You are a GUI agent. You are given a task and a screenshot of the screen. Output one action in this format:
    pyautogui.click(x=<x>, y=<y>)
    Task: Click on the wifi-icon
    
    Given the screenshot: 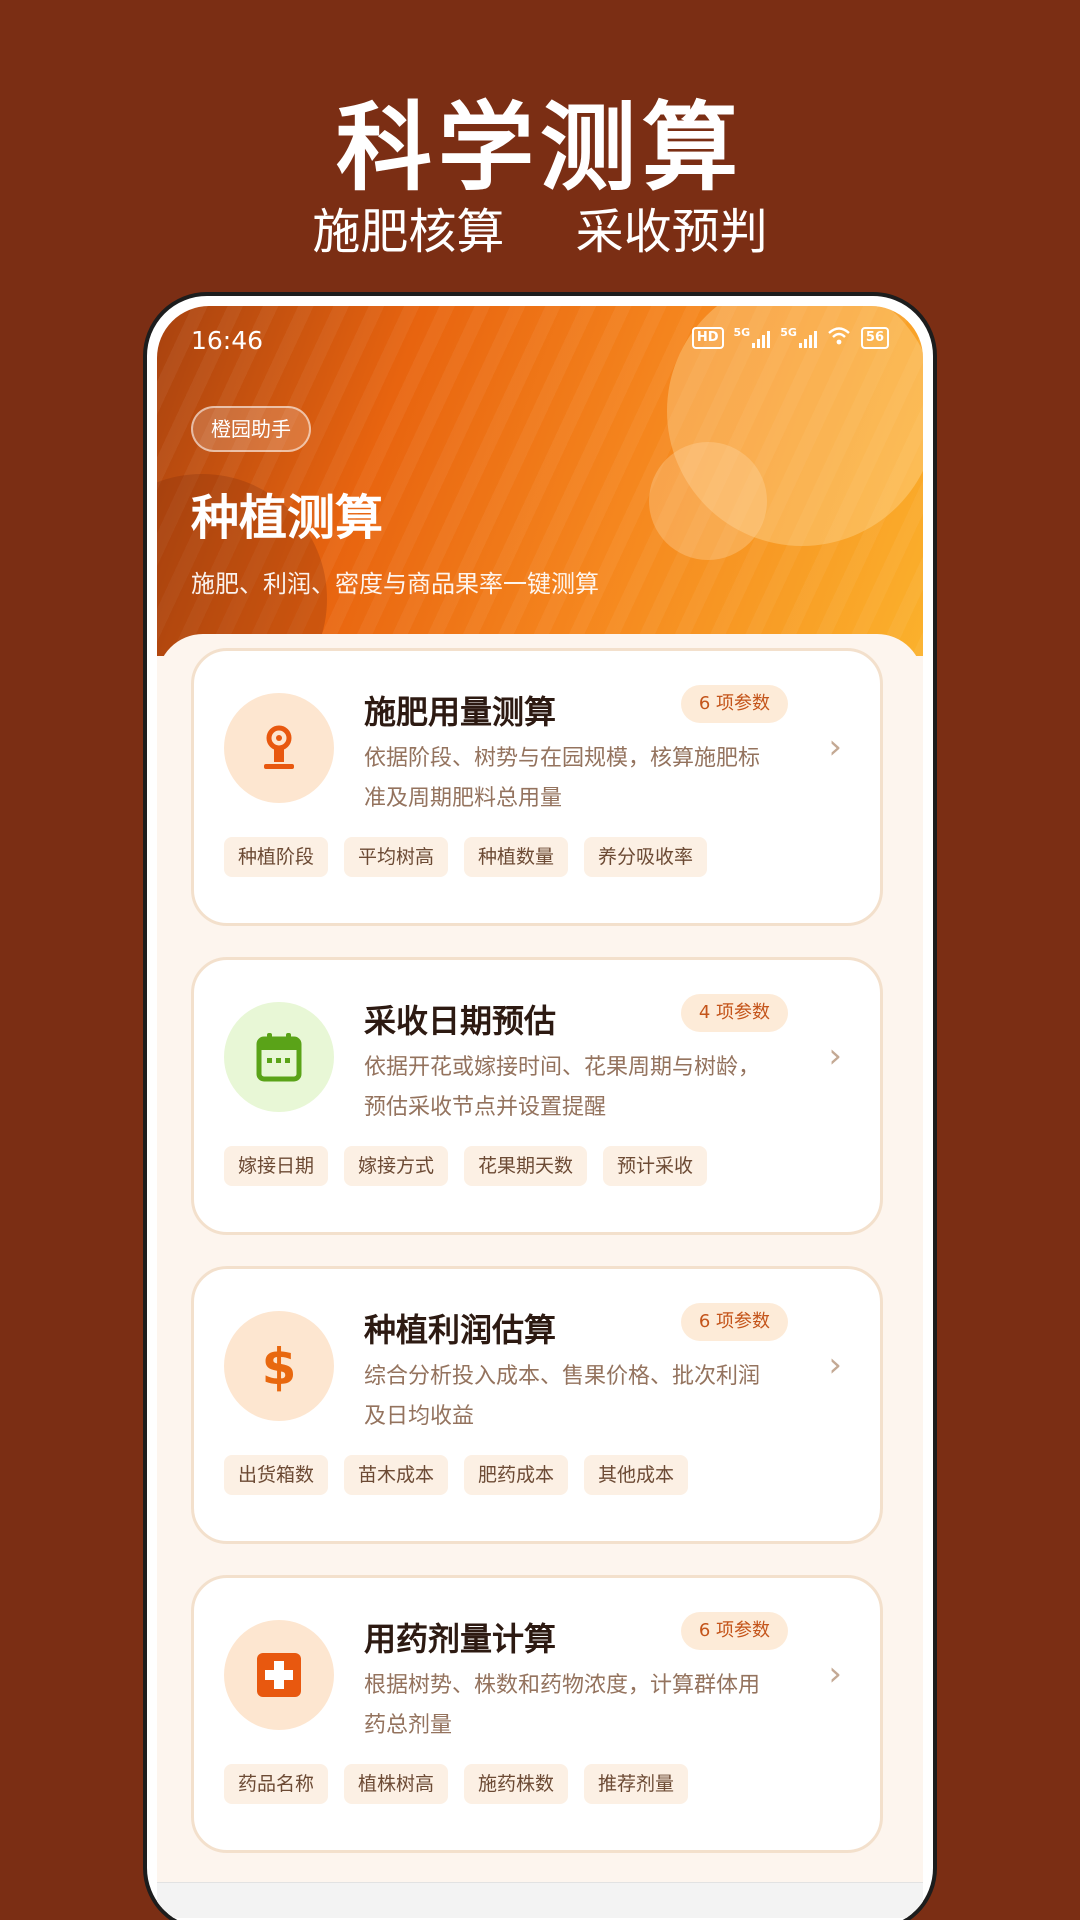 What is the action you would take?
    pyautogui.click(x=839, y=338)
    